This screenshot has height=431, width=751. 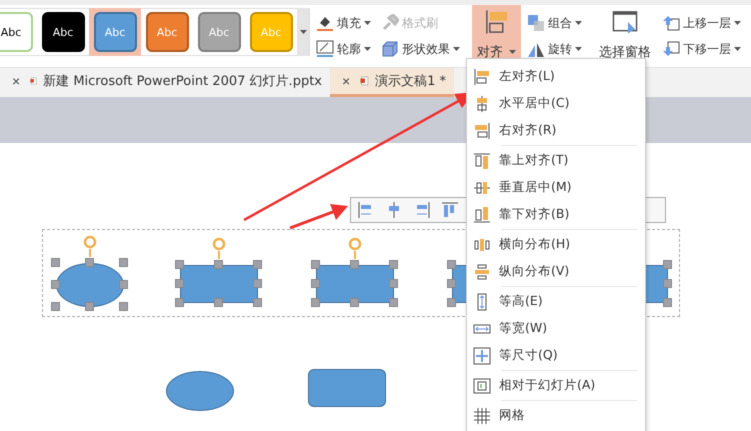 I want to click on menu-item: 横向分布(H), so click(x=556, y=244).